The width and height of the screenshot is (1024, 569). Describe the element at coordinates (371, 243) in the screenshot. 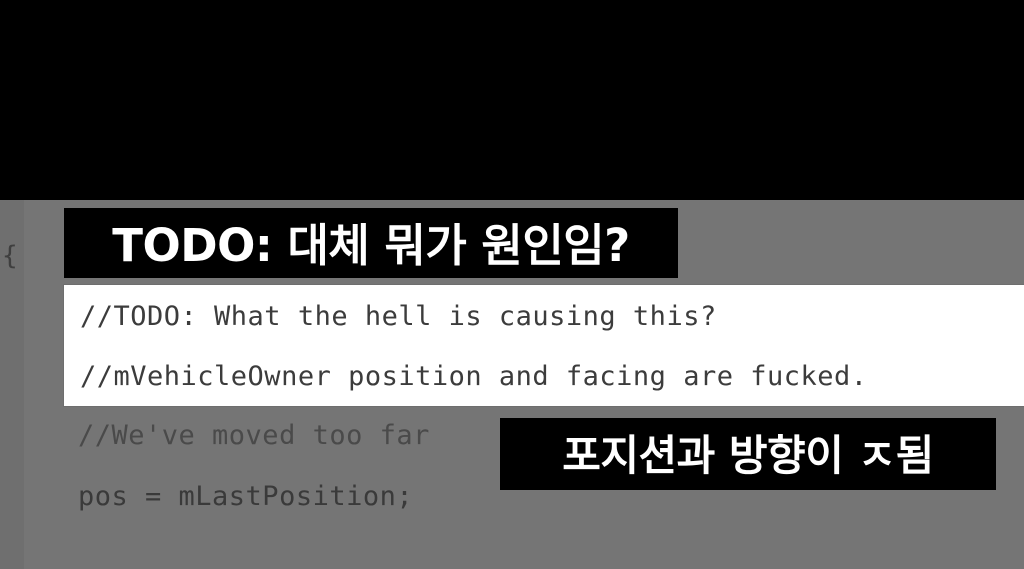

I see `subtitle-overlay-top: TODO: 대체 뭐가 원인임?` at that location.